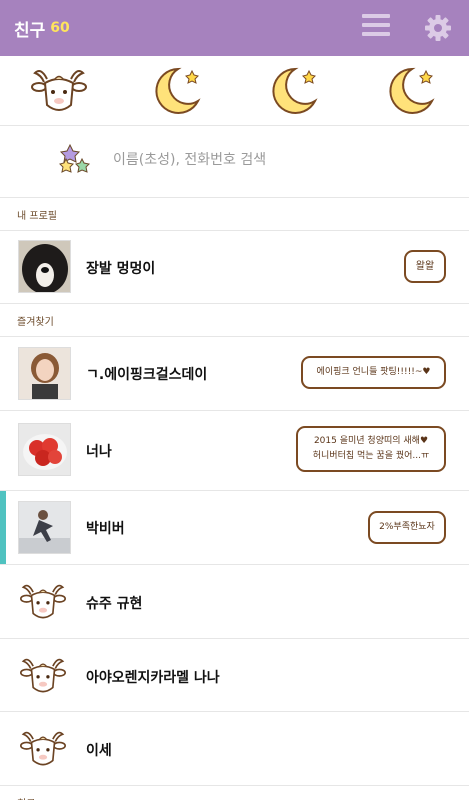  I want to click on section-favorites: 즐겨찾기, so click(234, 320).